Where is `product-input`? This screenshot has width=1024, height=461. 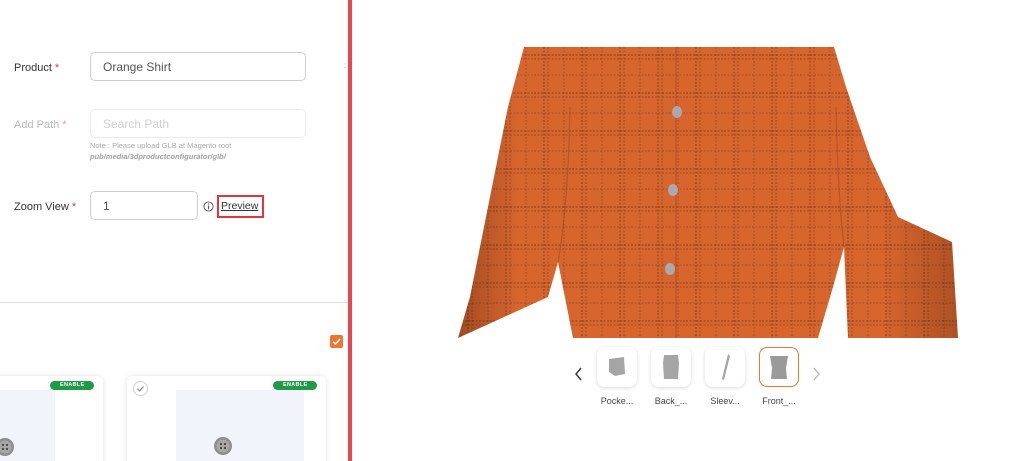 product-input is located at coordinates (198, 66).